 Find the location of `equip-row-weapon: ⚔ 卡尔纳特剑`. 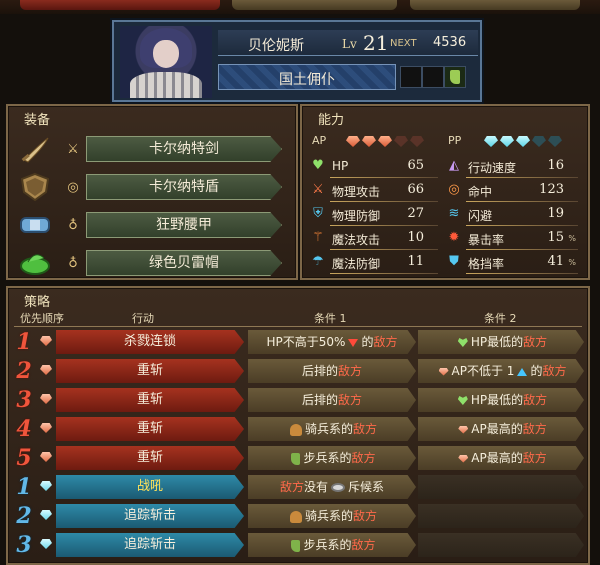

equip-row-weapon: ⚔ 卡尔纳特剑 is located at coordinates (149, 149).